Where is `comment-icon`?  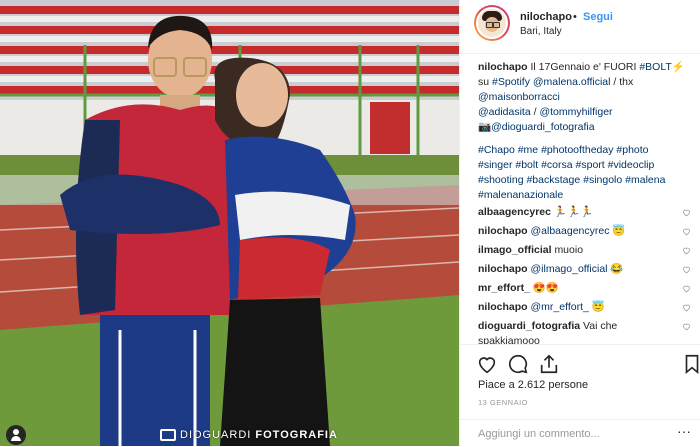
comment-icon is located at coordinates (518, 364).